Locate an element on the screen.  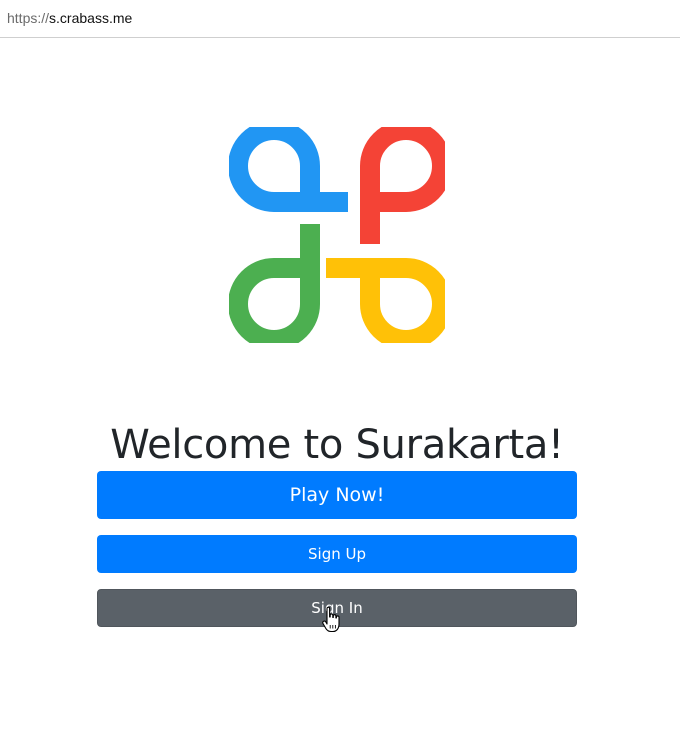
hand-pointer-icon is located at coordinates (331, 620).